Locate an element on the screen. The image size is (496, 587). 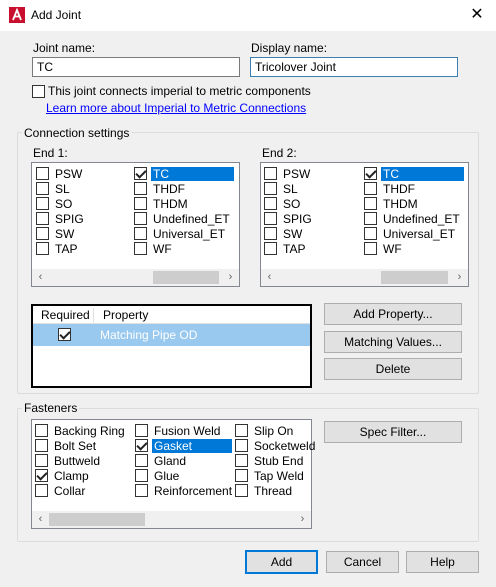
end1-item-label: WF is located at coordinates (162, 248).